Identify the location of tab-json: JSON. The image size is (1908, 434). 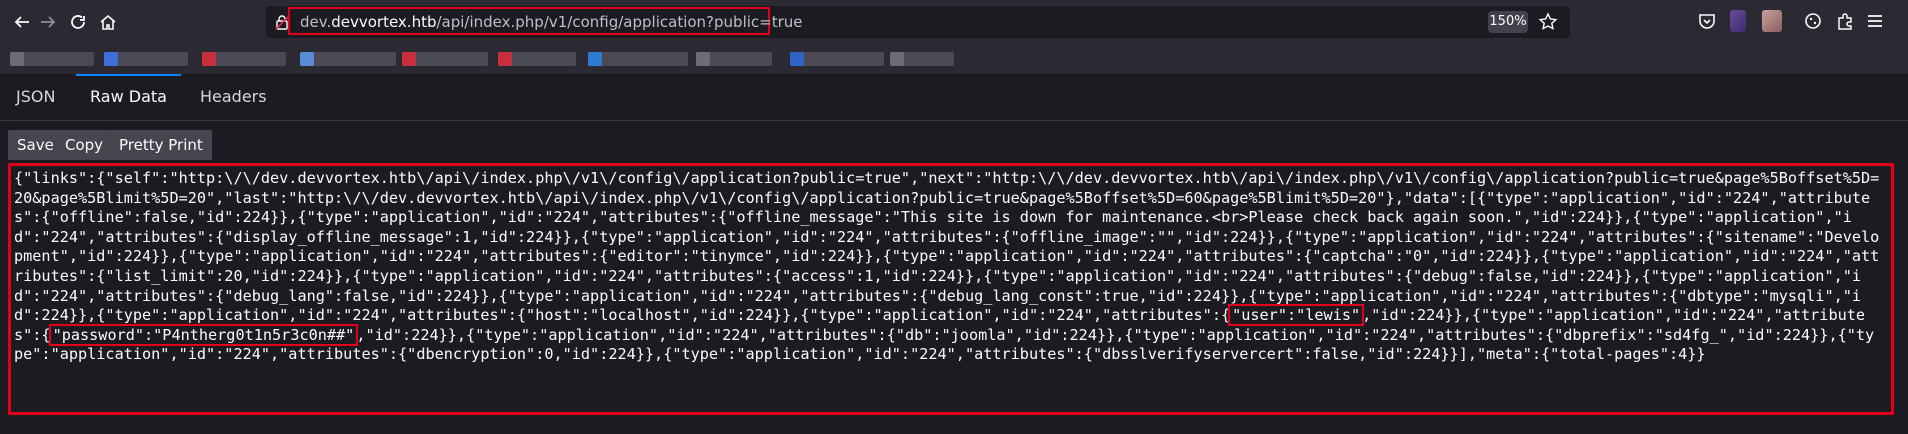
(35, 97).